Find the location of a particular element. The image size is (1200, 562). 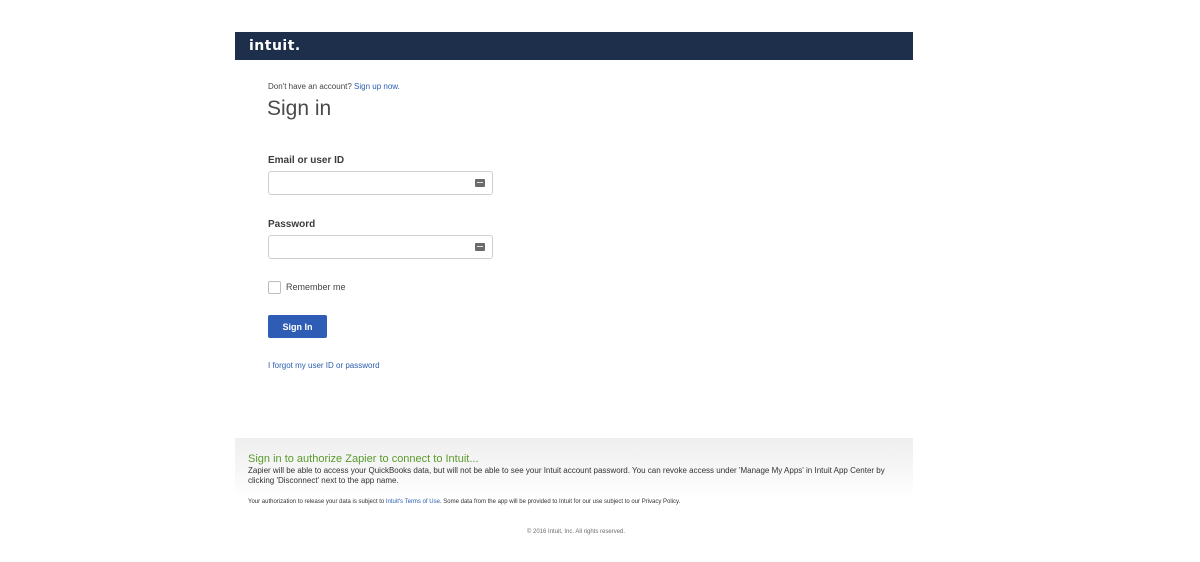

sign-in-button: Sign In is located at coordinates (297, 326).